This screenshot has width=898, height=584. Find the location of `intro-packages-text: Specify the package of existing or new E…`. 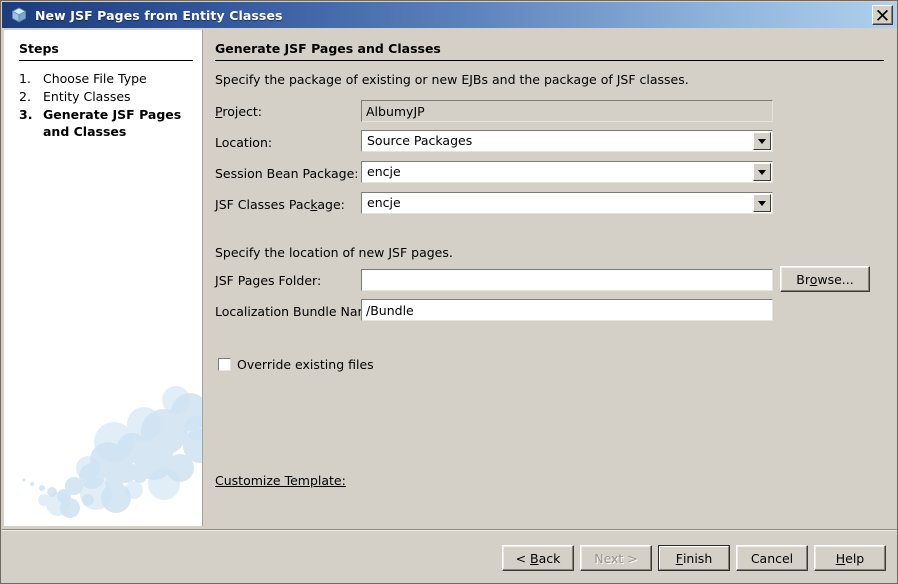

intro-packages-text: Specify the package of existing or new E… is located at coordinates (452, 79).